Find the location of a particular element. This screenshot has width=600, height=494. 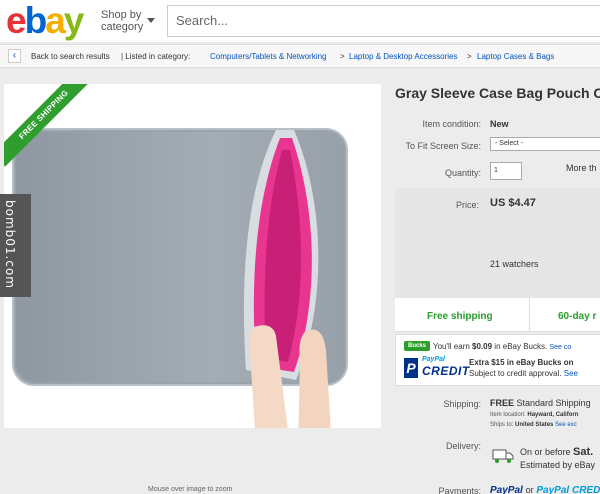

bucks-suffix: in eBay Bucks. is located at coordinates (520, 346).